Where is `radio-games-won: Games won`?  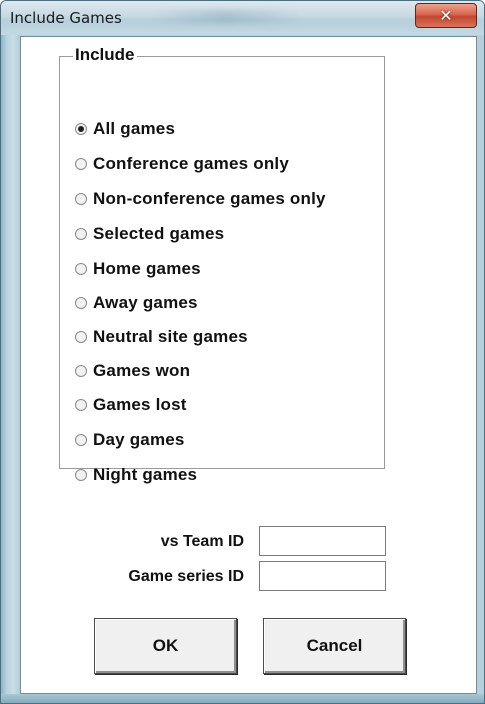 radio-games-won: Games won is located at coordinates (132, 371).